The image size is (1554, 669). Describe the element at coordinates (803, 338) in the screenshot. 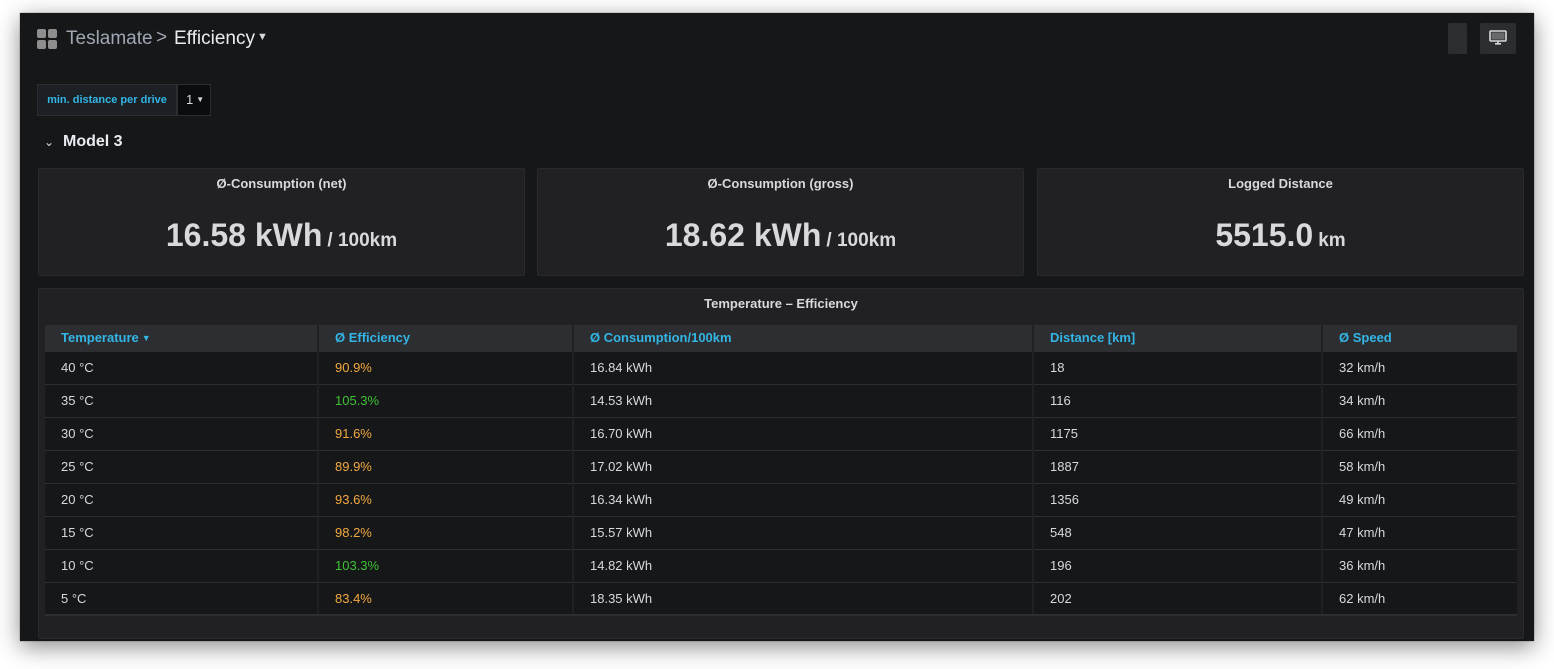

I see `column-header-consumption: Ø Consumption/100km` at that location.